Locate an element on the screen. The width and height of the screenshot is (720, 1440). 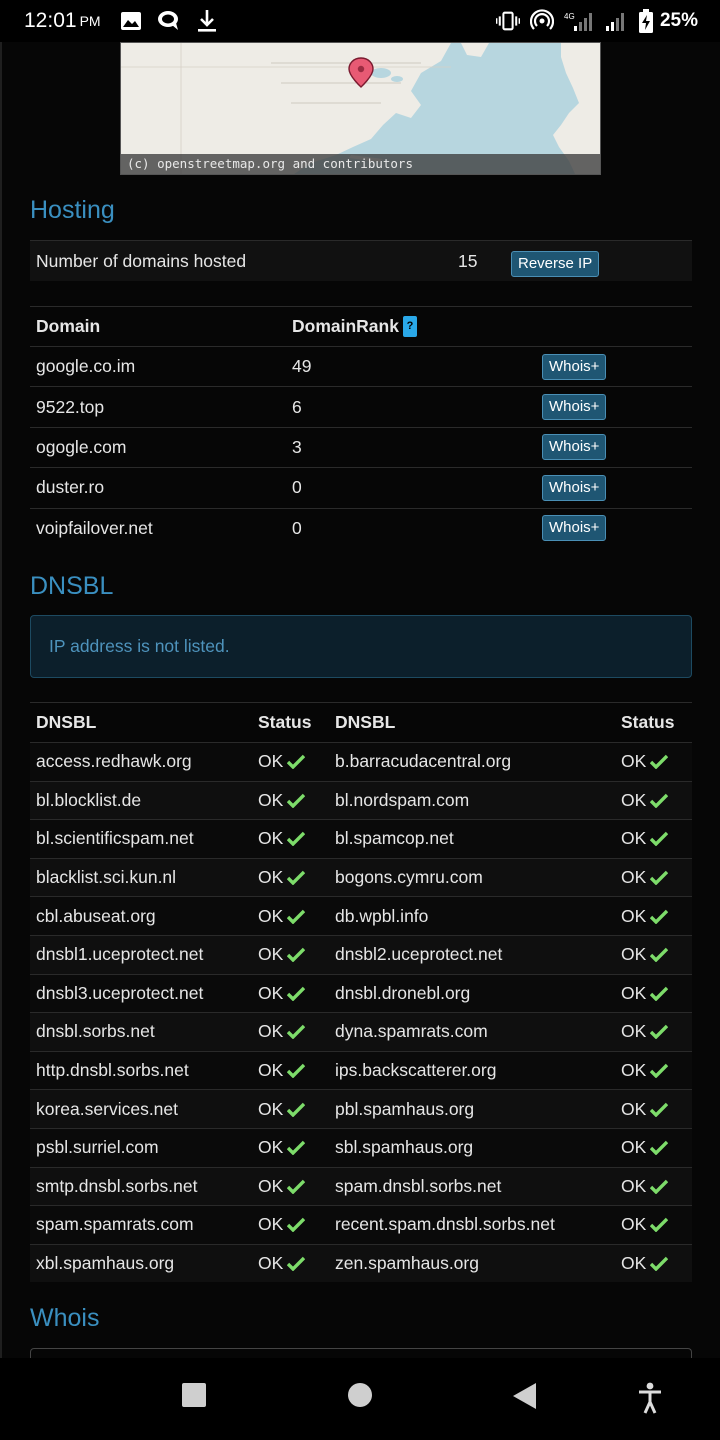
dnsbl-name: sbl.spamhaus.org is located at coordinates (404, 1147).